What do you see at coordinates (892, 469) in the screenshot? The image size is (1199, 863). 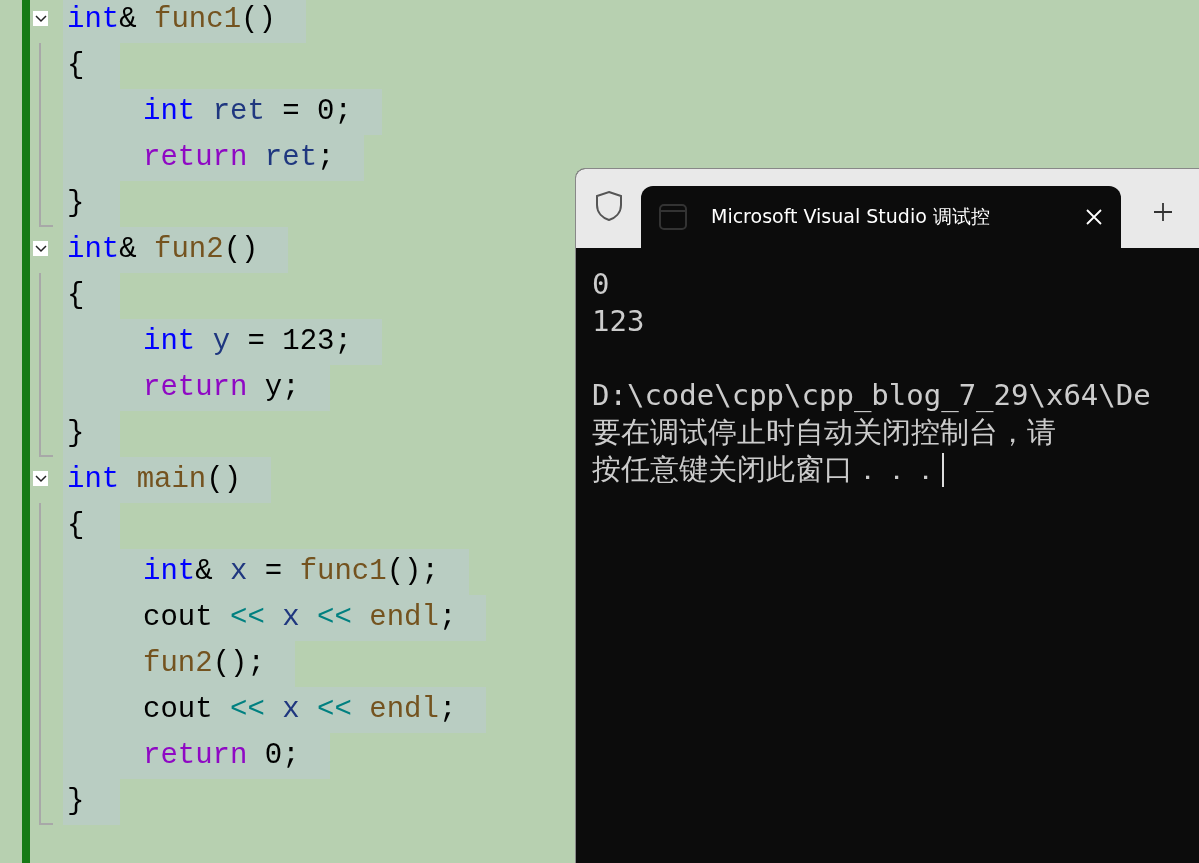 I see `console-message: 按任意键关闭此窗口．．．` at bounding box center [892, 469].